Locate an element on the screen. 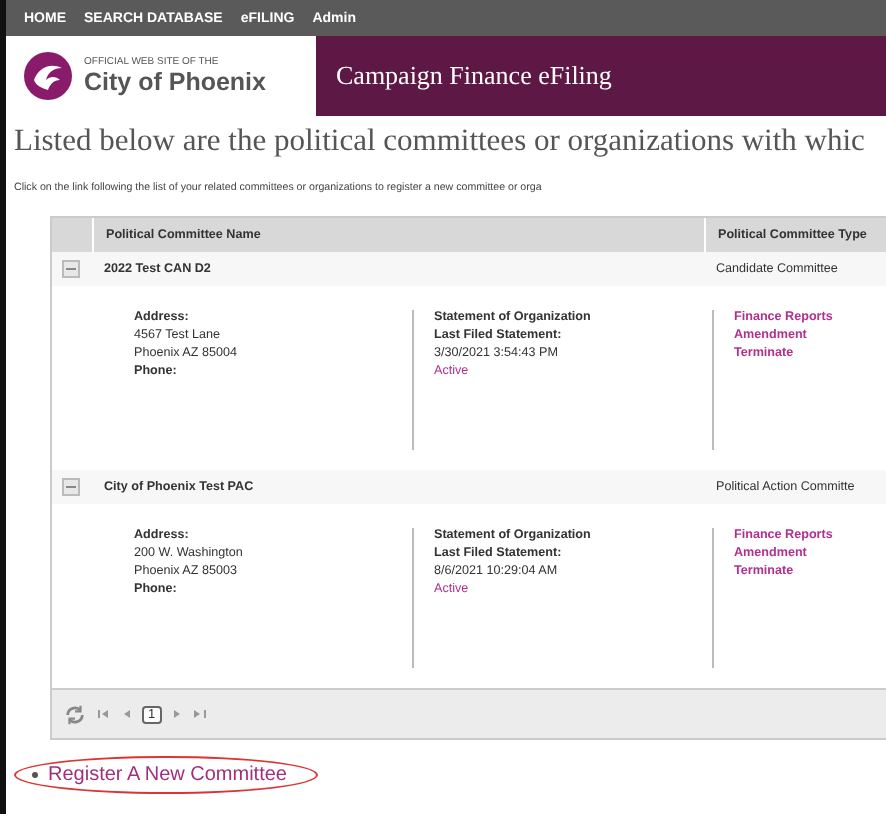 This screenshot has width=886, height=814. refresh-icon is located at coordinates (75, 714).